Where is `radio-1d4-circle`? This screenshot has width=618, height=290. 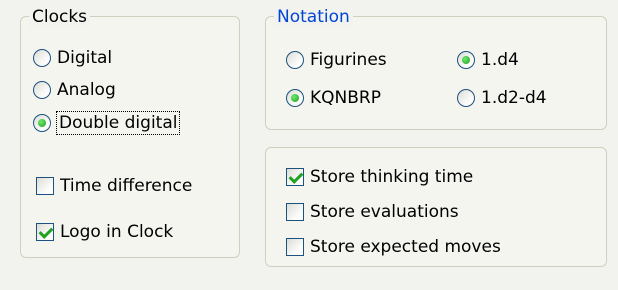 radio-1d4-circle is located at coordinates (466, 60).